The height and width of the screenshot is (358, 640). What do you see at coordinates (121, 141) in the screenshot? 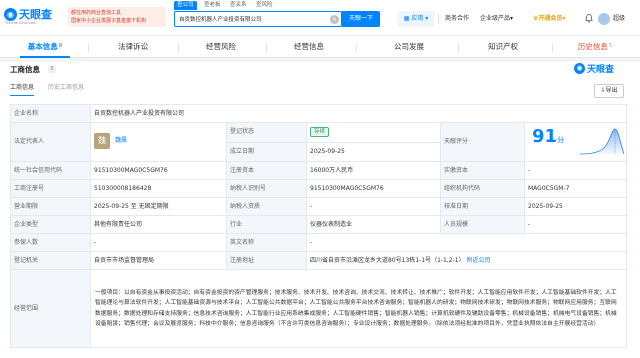
I see `legal-rep-name: 魏晨` at bounding box center [121, 141].